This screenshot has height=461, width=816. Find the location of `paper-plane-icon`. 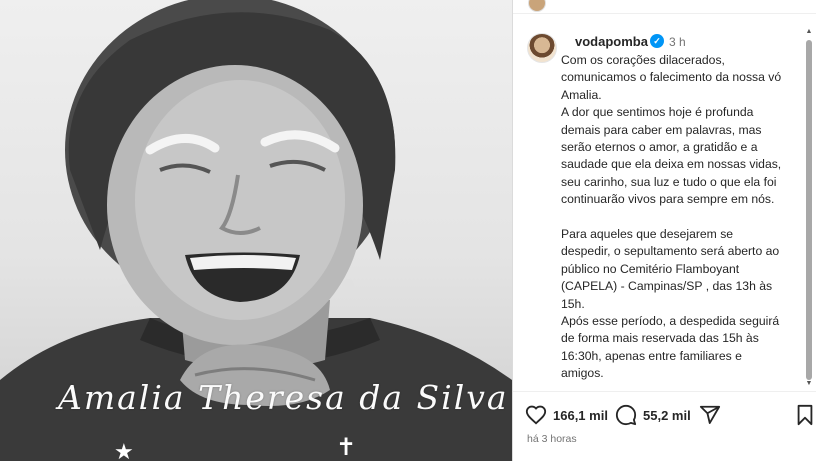

paper-plane-icon is located at coordinates (710, 414).